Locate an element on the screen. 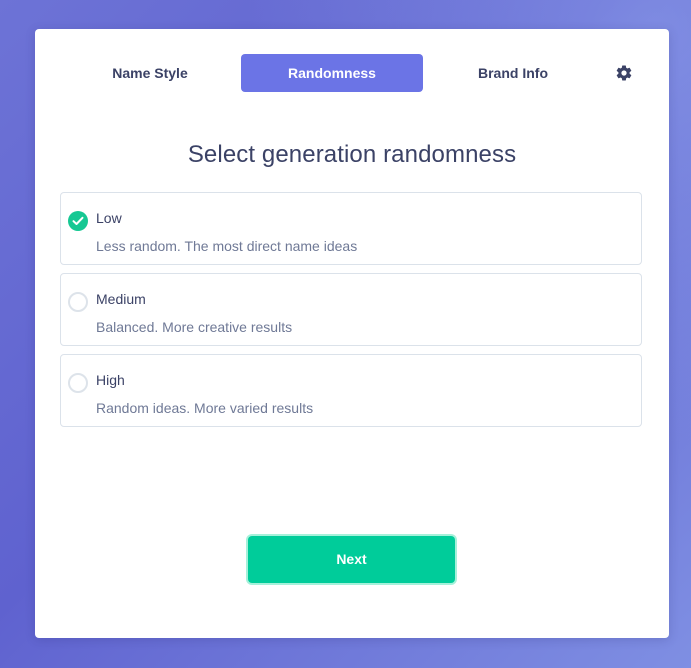 This screenshot has height=668, width=691. check-icon is located at coordinates (78, 221).